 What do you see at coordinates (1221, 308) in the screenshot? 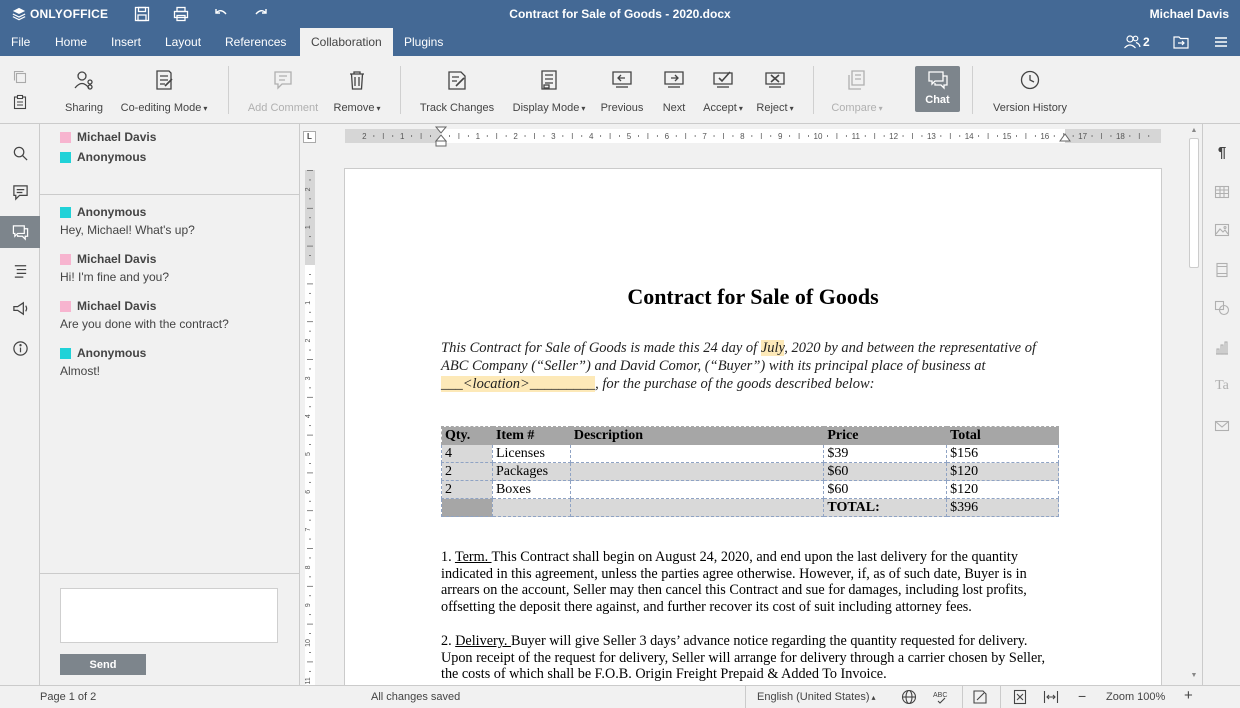
I see `shape-settings-button` at bounding box center [1221, 308].